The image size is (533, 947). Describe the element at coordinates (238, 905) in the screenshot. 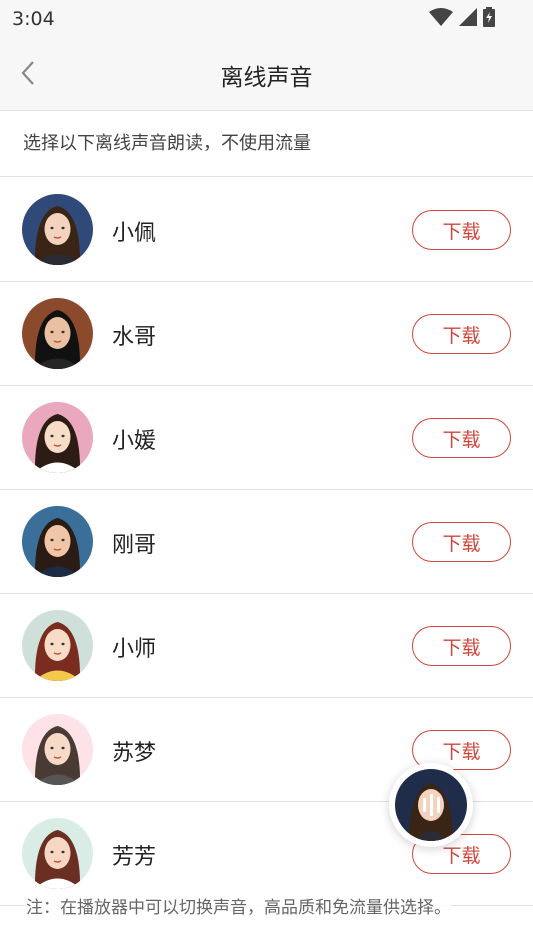

I see `footer-note: 注：在播放器中可以切换声音，高品质和免流量供选择。` at that location.